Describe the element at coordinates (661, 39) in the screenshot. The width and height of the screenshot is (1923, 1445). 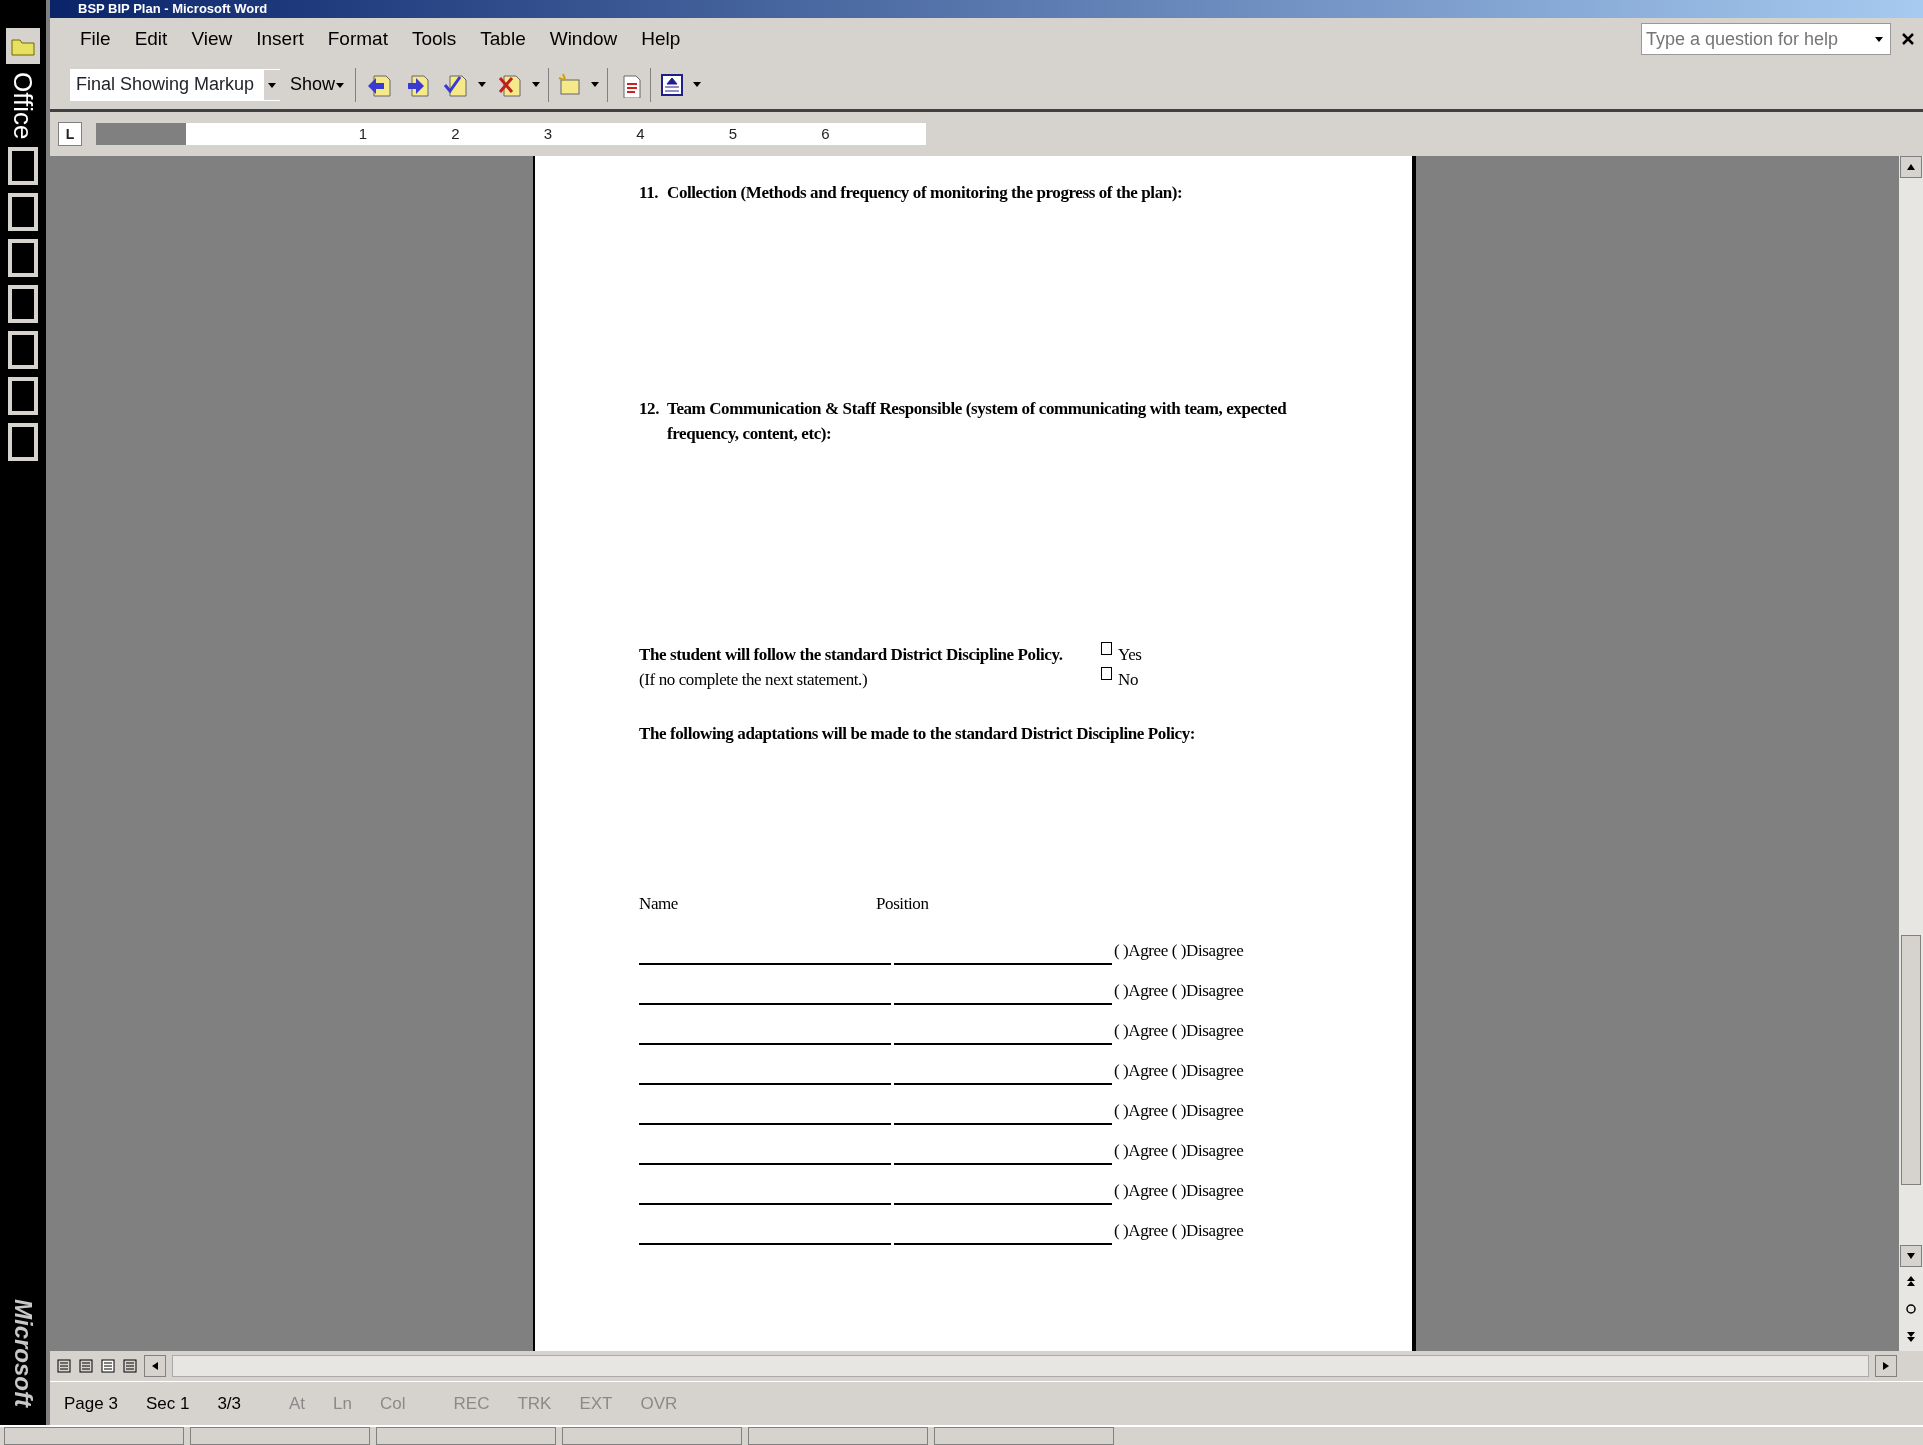
I see `menu-item: Help` at that location.